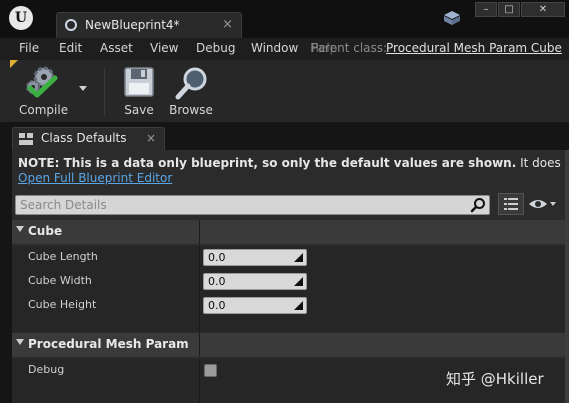 The height and width of the screenshot is (403, 569). What do you see at coordinates (71, 25) in the screenshot?
I see `blueprint-icon` at bounding box center [71, 25].